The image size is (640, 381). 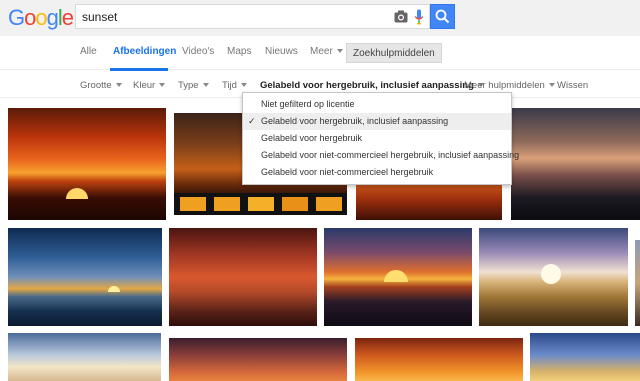 I want to click on tab-videos: Video's, so click(x=198, y=51).